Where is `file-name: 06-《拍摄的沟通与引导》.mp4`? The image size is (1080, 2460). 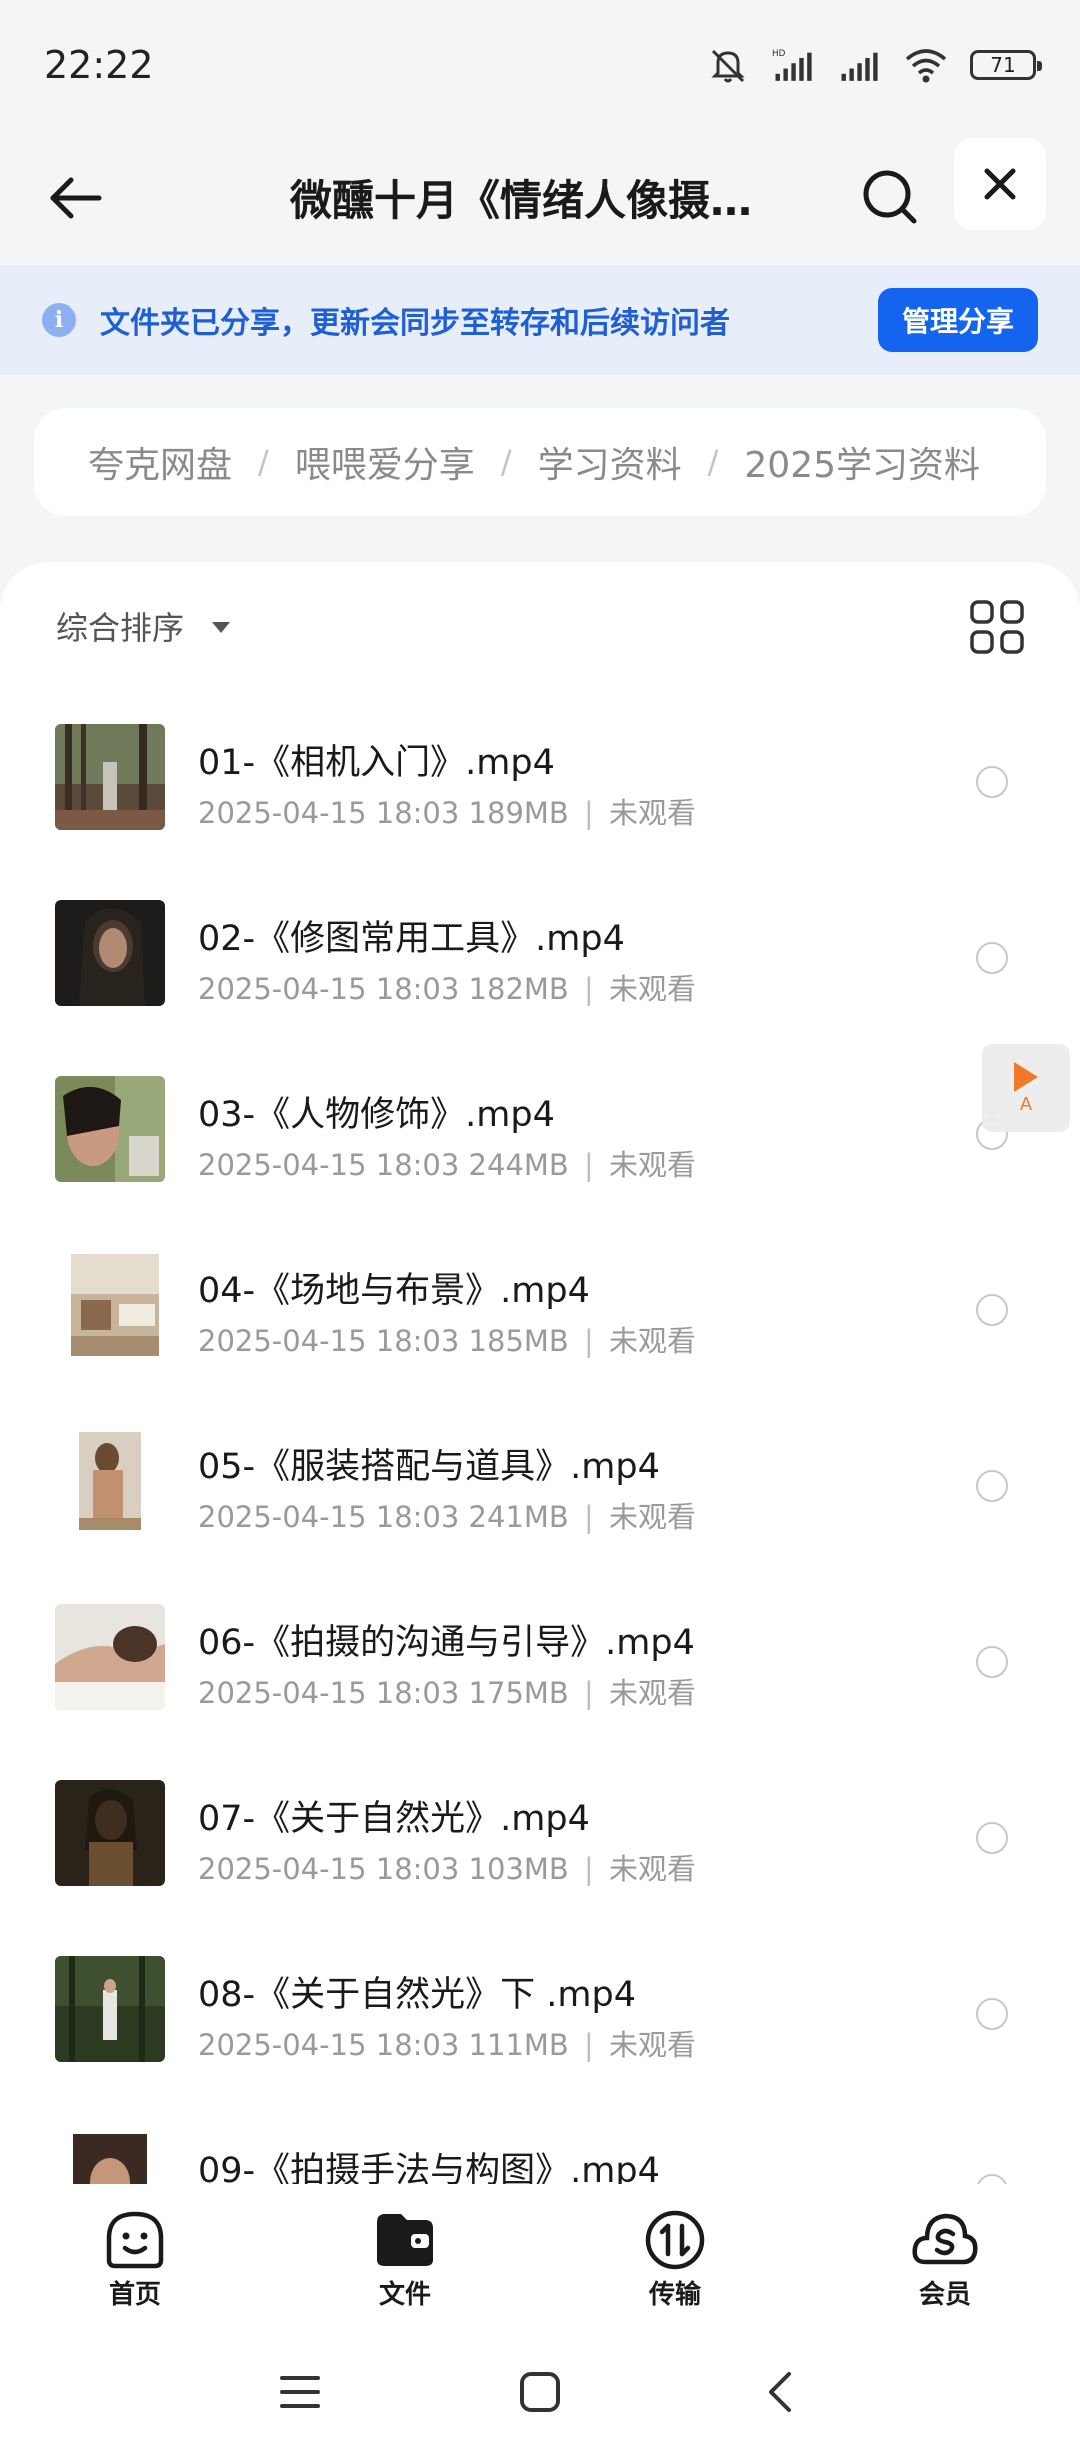
file-name: 06-《拍摄的沟通与引导》.mp4 is located at coordinates (446, 1643).